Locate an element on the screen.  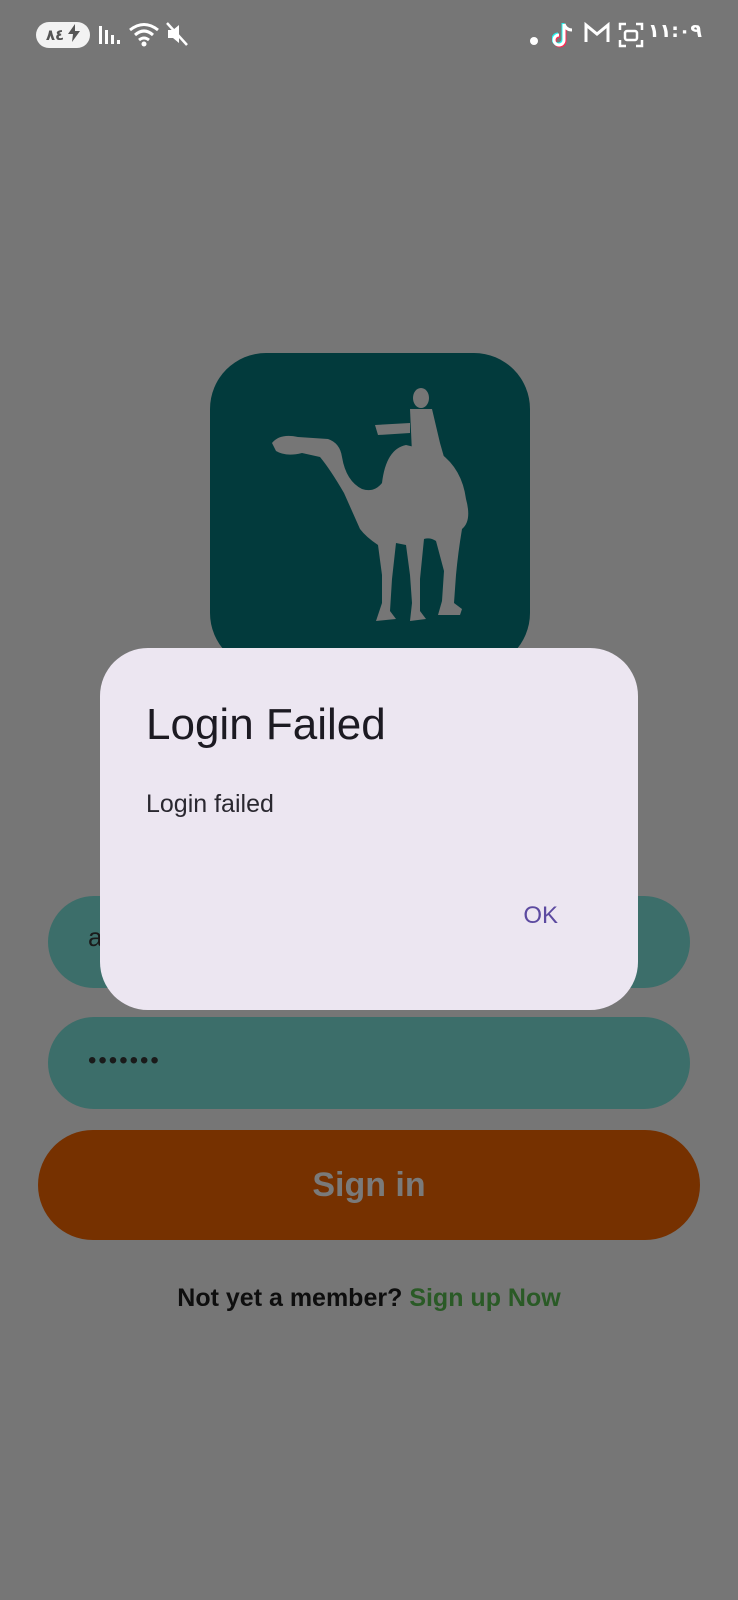
wifi-icon is located at coordinates (144, 37).